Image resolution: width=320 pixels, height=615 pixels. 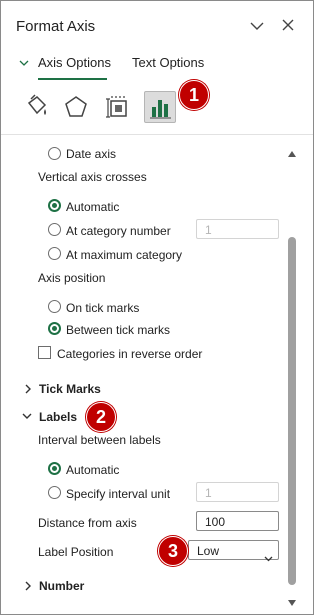 What do you see at coordinates (157, 134) in the screenshot?
I see `divider` at bounding box center [157, 134].